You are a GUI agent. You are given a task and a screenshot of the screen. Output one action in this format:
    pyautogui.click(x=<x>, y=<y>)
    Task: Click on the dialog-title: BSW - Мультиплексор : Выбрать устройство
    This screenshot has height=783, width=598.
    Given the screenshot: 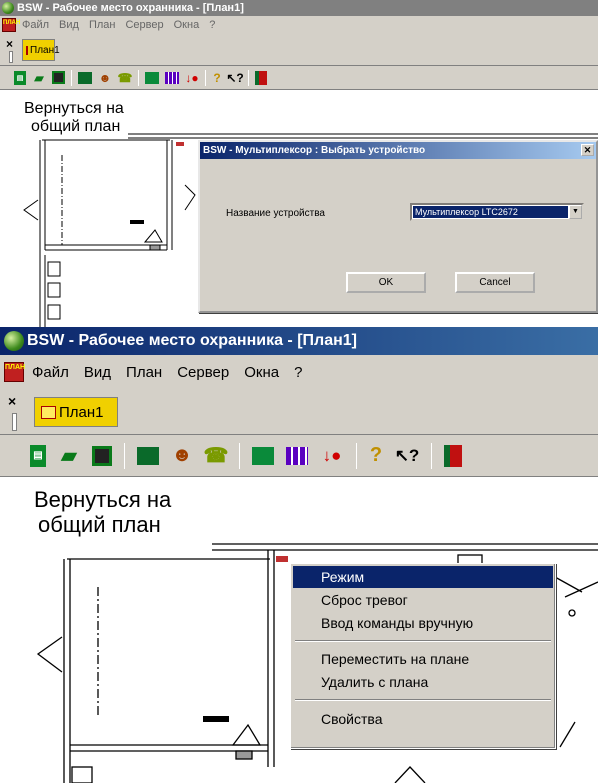 What is the action you would take?
    pyautogui.click(x=314, y=150)
    